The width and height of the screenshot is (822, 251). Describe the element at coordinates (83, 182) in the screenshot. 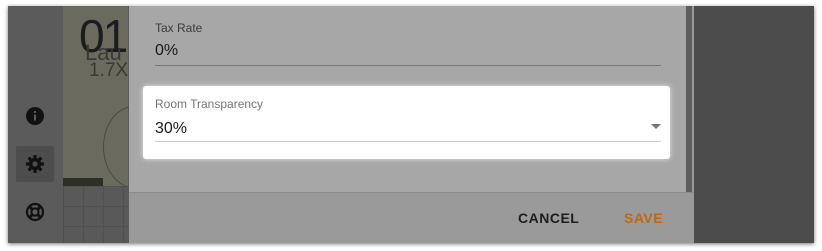

I see `floorplan-wall` at that location.